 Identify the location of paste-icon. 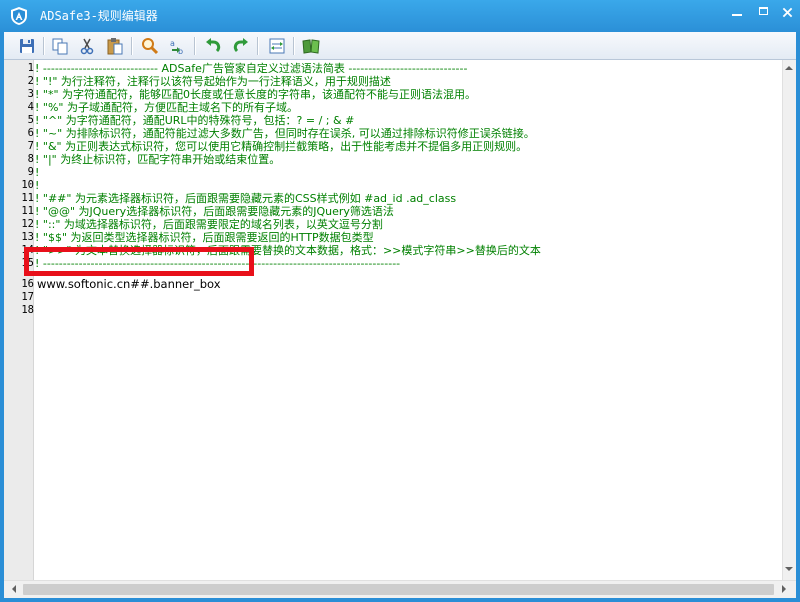
(115, 46).